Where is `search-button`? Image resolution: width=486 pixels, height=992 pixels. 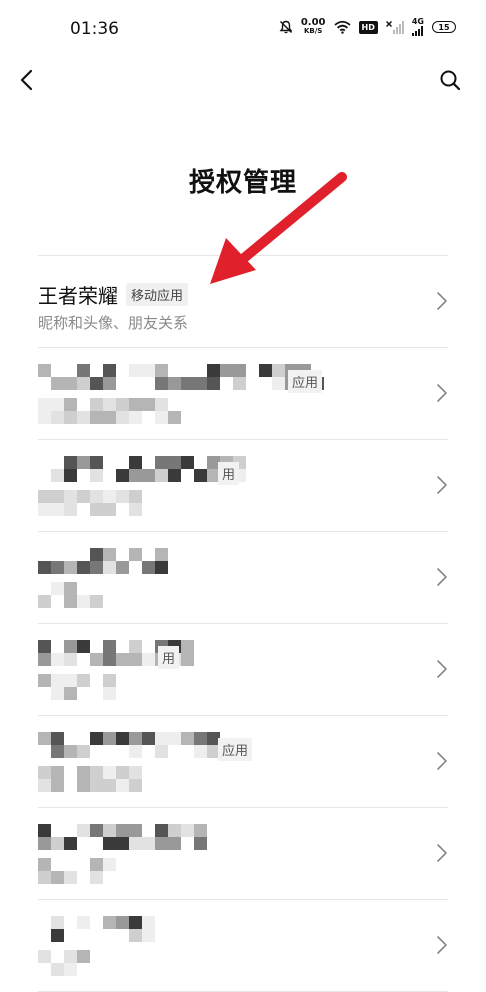
search-button is located at coordinates (450, 80).